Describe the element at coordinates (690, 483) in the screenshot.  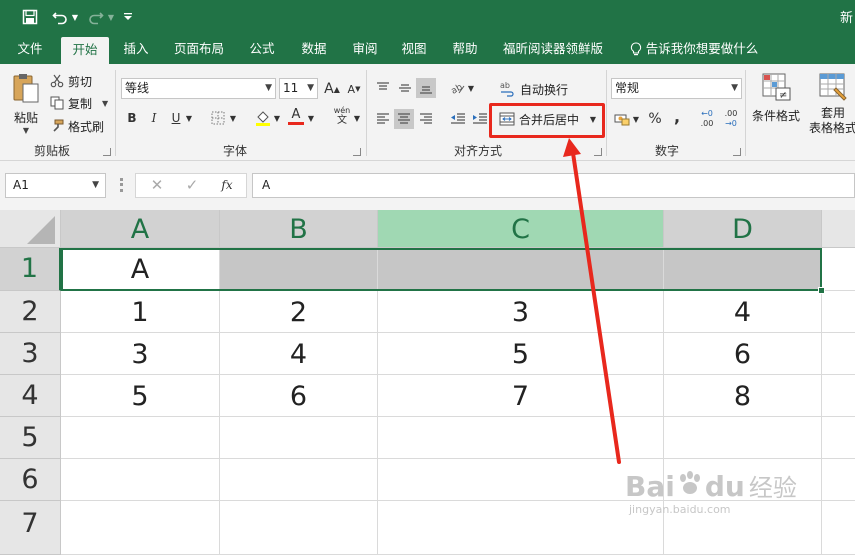
I see `paw-icon` at that location.